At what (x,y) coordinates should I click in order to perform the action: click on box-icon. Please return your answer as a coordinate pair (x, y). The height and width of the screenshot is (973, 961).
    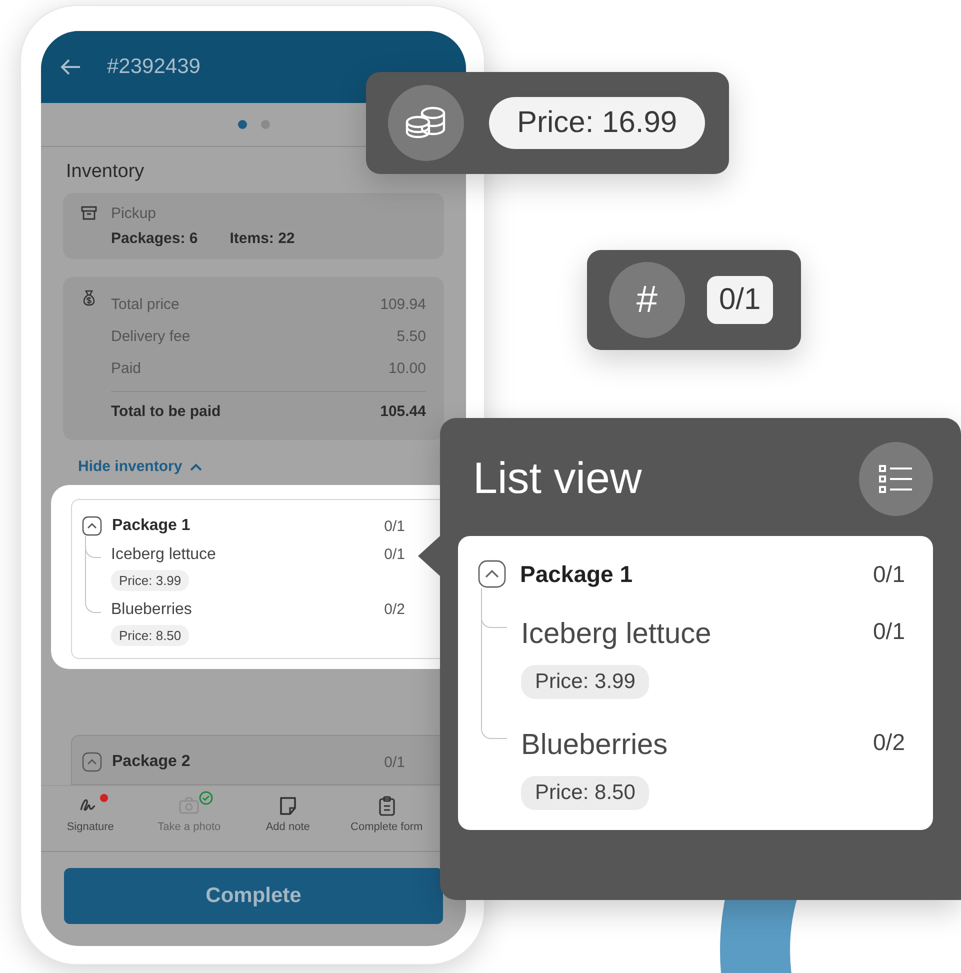
    Looking at the image, I should click on (89, 213).